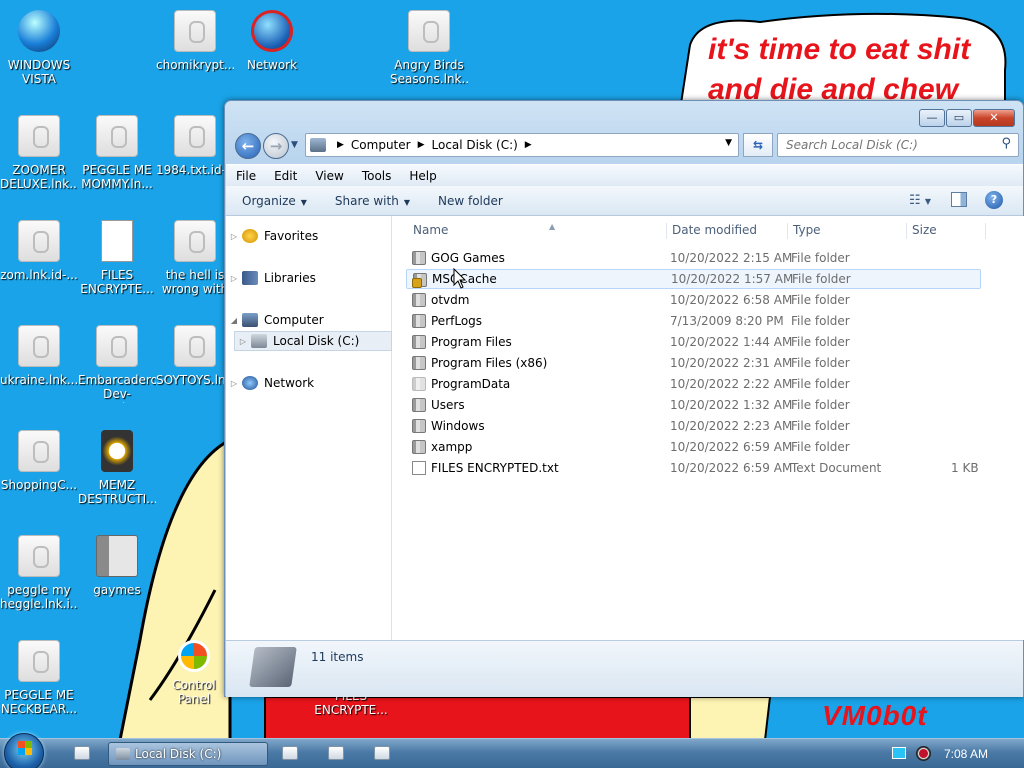 The height and width of the screenshot is (768, 1024). I want to click on nav-computer-label: Computer, so click(294, 320).